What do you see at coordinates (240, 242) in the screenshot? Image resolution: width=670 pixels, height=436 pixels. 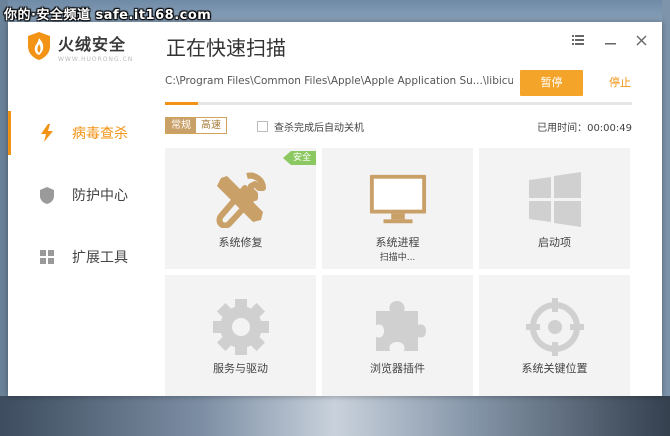 I see `tile-label: 系统修复` at bounding box center [240, 242].